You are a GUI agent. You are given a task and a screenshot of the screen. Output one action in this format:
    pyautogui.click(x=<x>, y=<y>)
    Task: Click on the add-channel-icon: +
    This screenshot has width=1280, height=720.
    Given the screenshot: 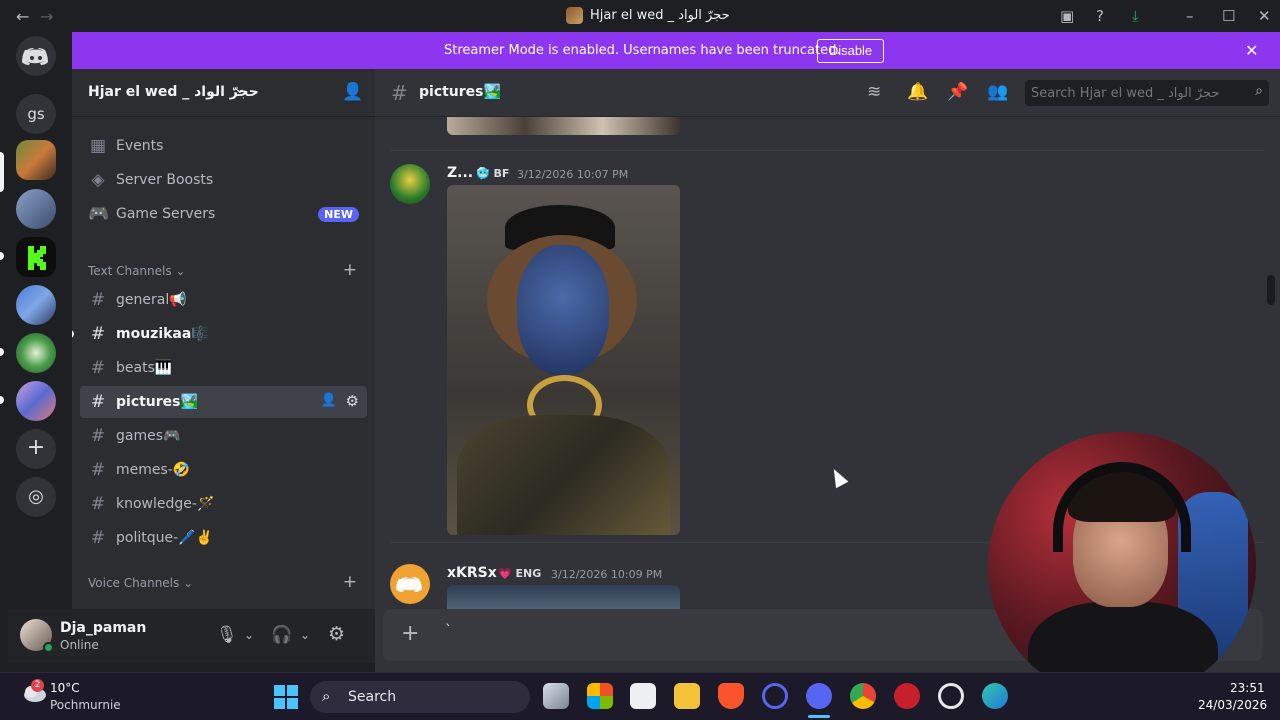 What is the action you would take?
    pyautogui.click(x=350, y=270)
    